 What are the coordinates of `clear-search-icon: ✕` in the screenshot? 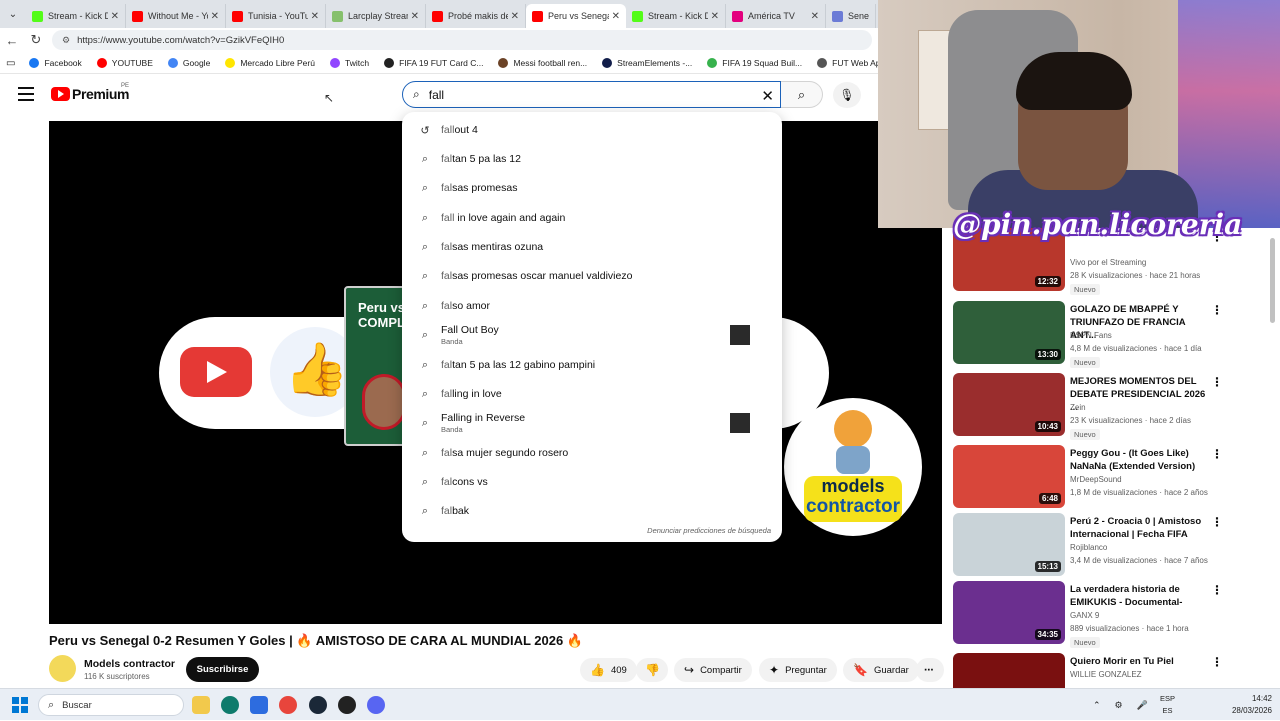 It's located at (767, 96).